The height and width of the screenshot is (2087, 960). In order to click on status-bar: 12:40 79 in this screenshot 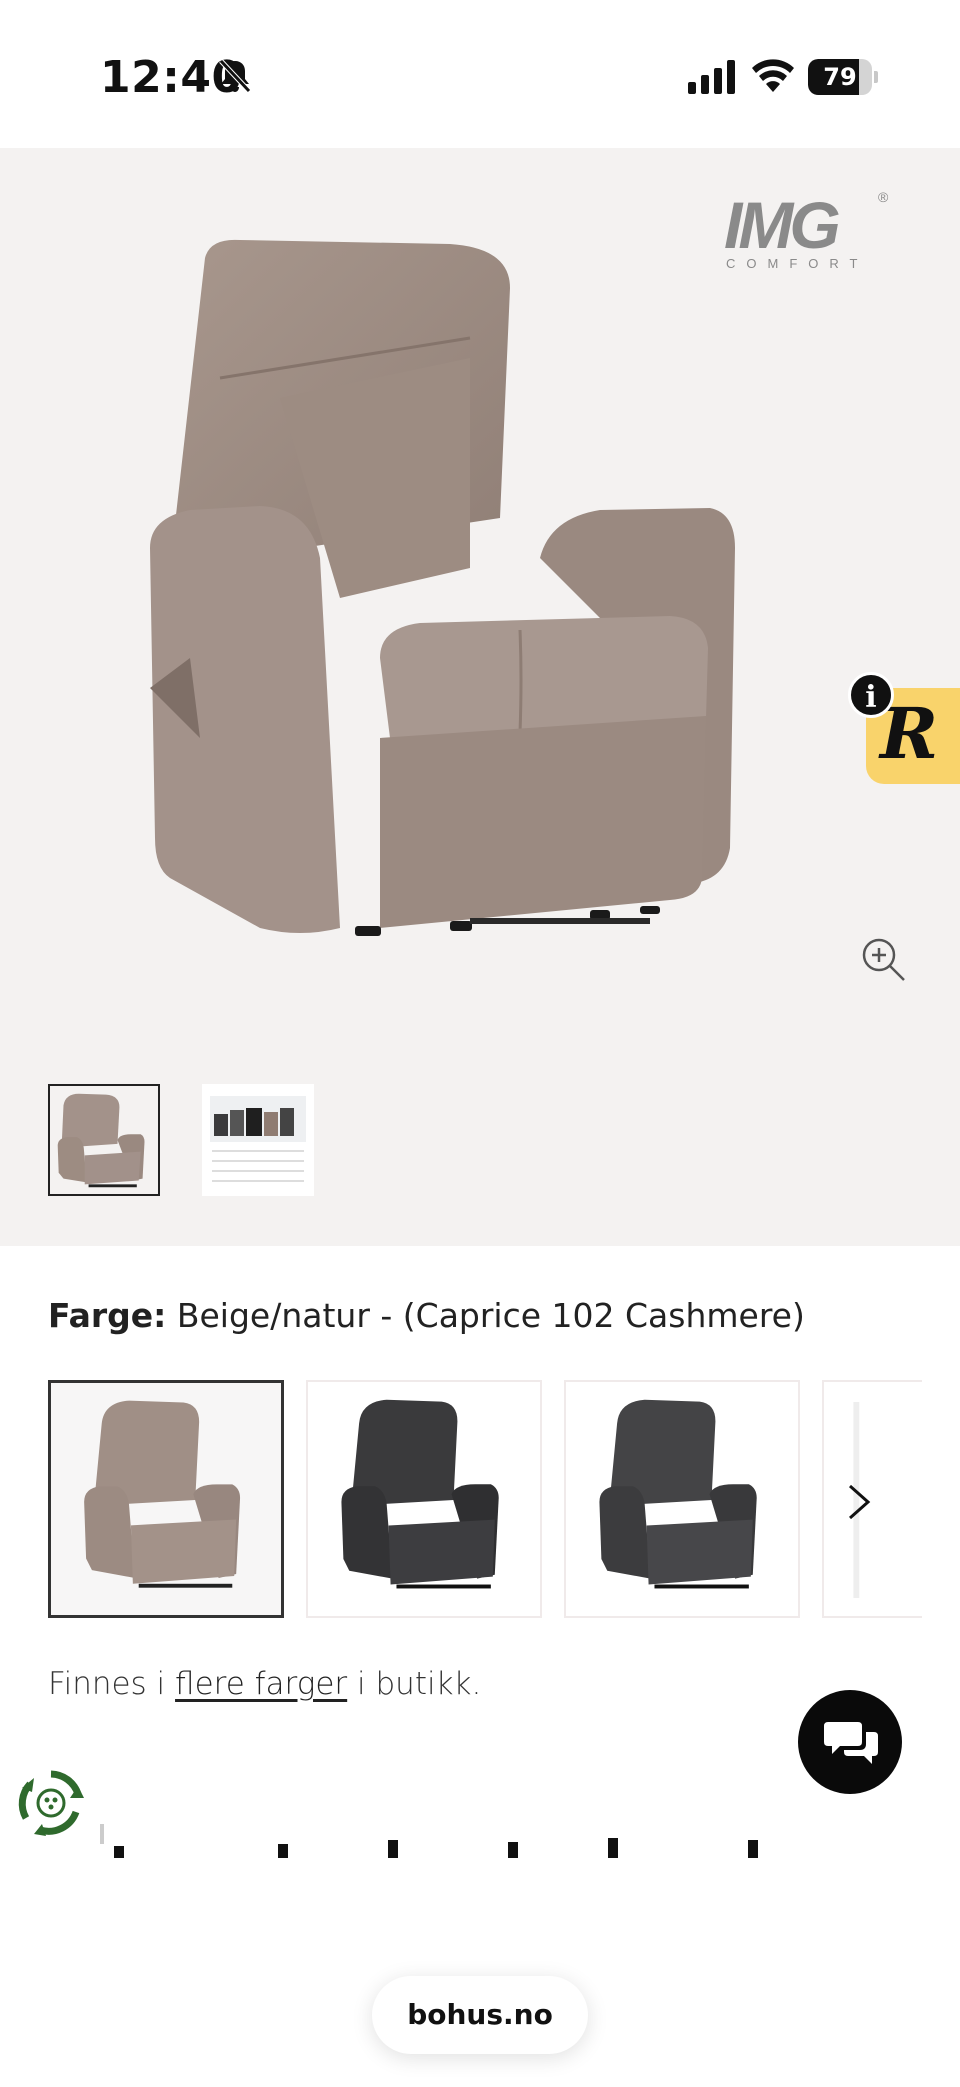, I will do `click(480, 74)`.